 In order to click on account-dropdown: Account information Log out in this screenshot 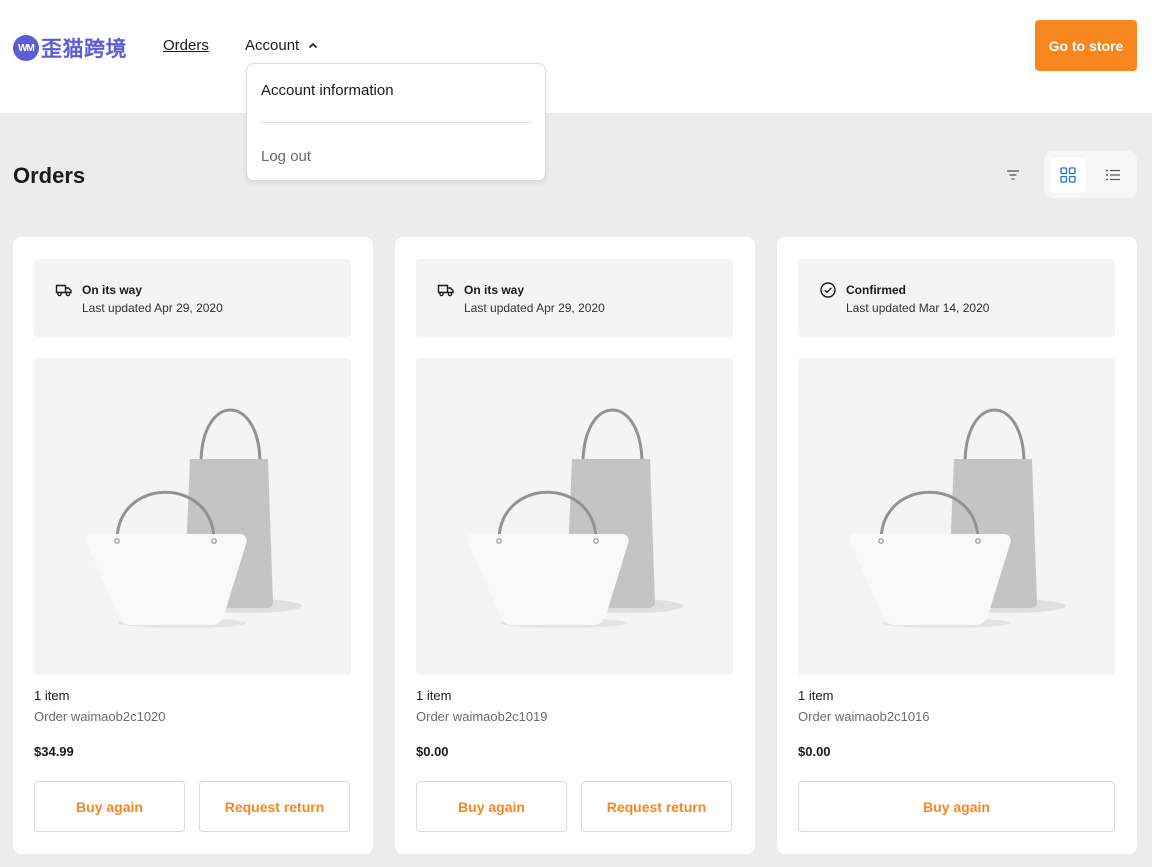, I will do `click(396, 122)`.